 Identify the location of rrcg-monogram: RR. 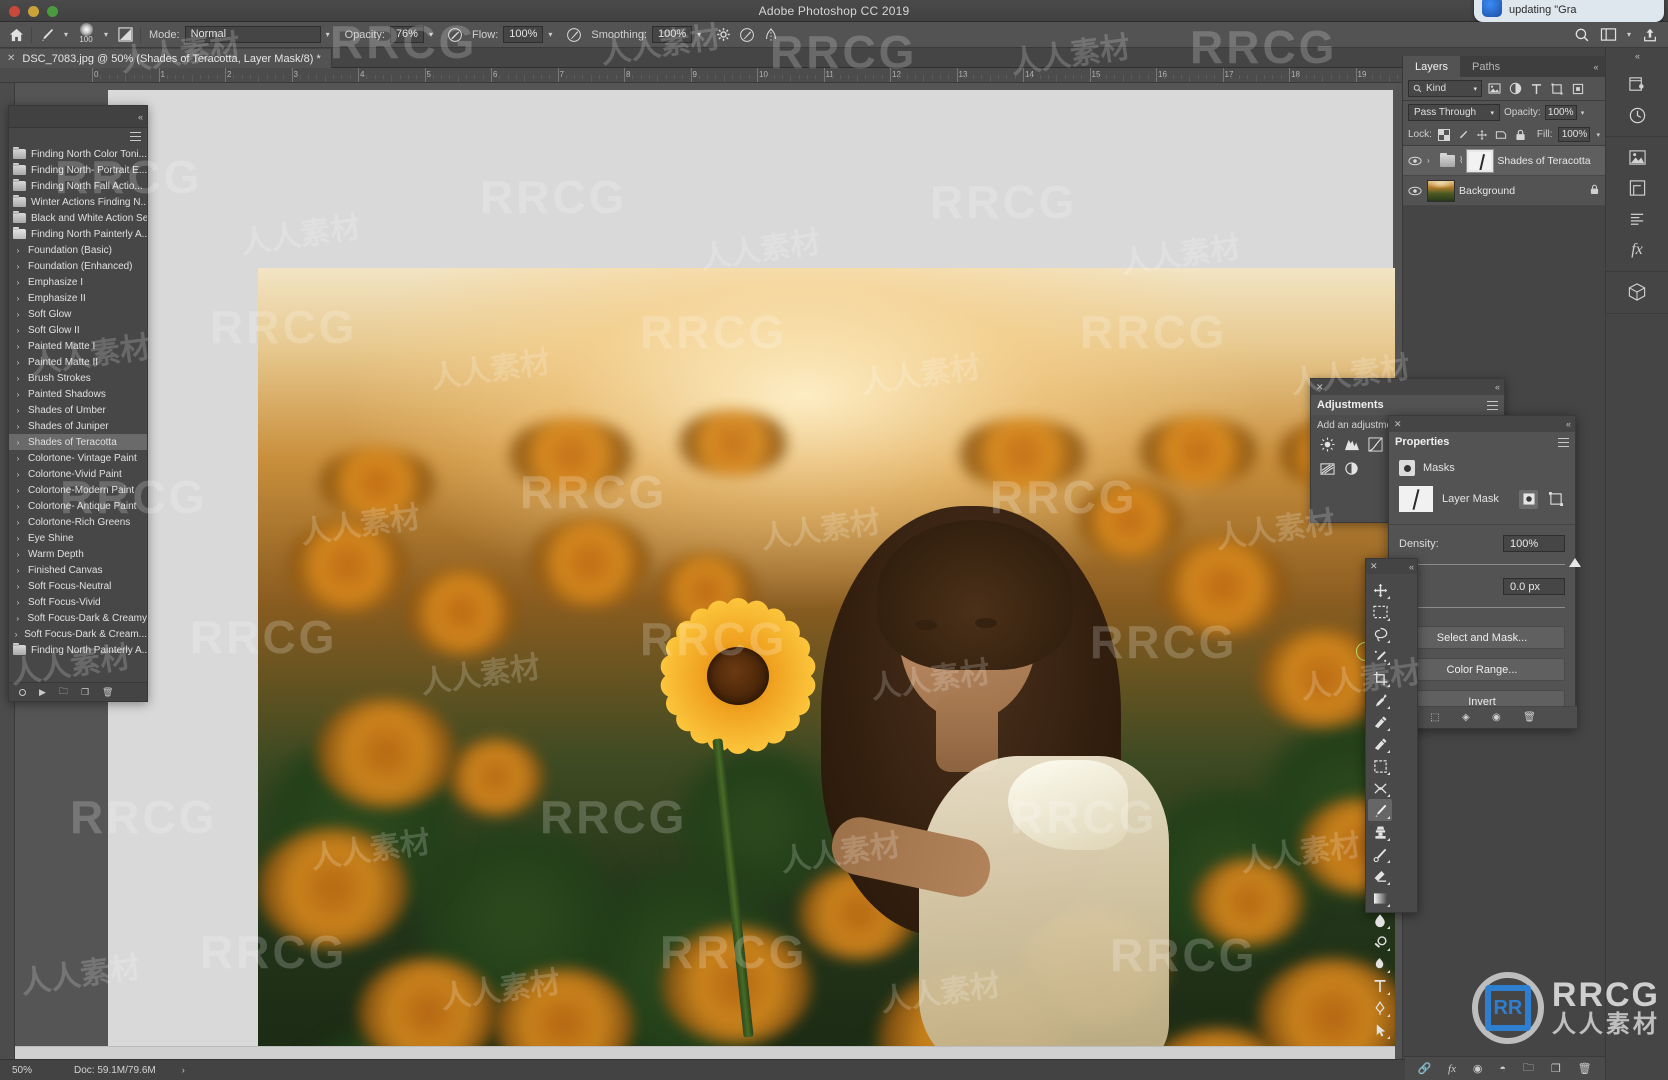
(1507, 1008).